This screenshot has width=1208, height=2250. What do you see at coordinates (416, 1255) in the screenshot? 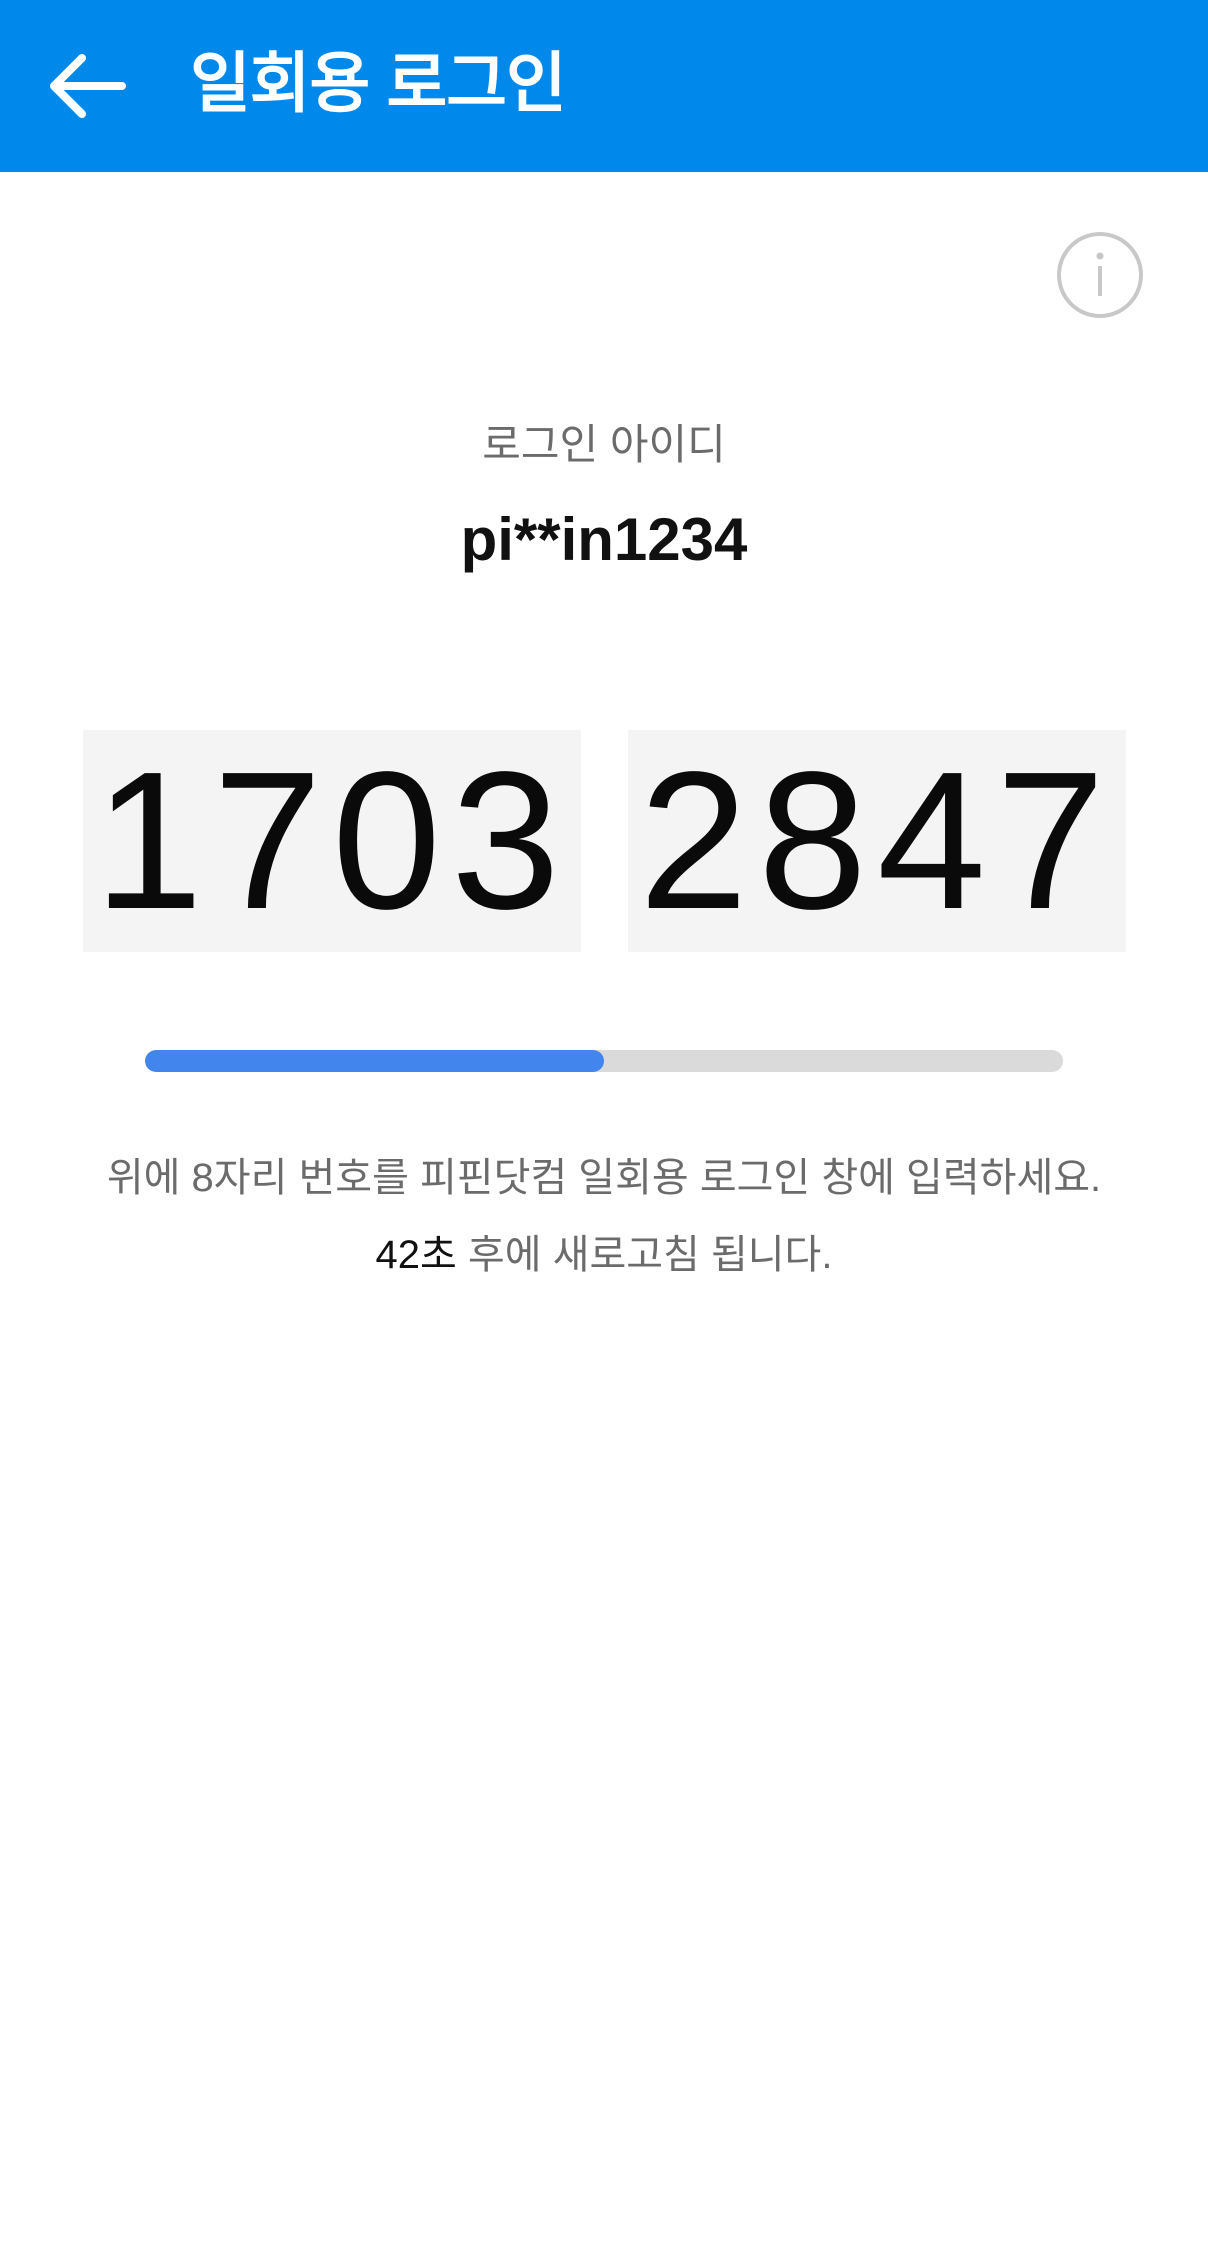
I see `refresh-countdown: 42초` at bounding box center [416, 1255].